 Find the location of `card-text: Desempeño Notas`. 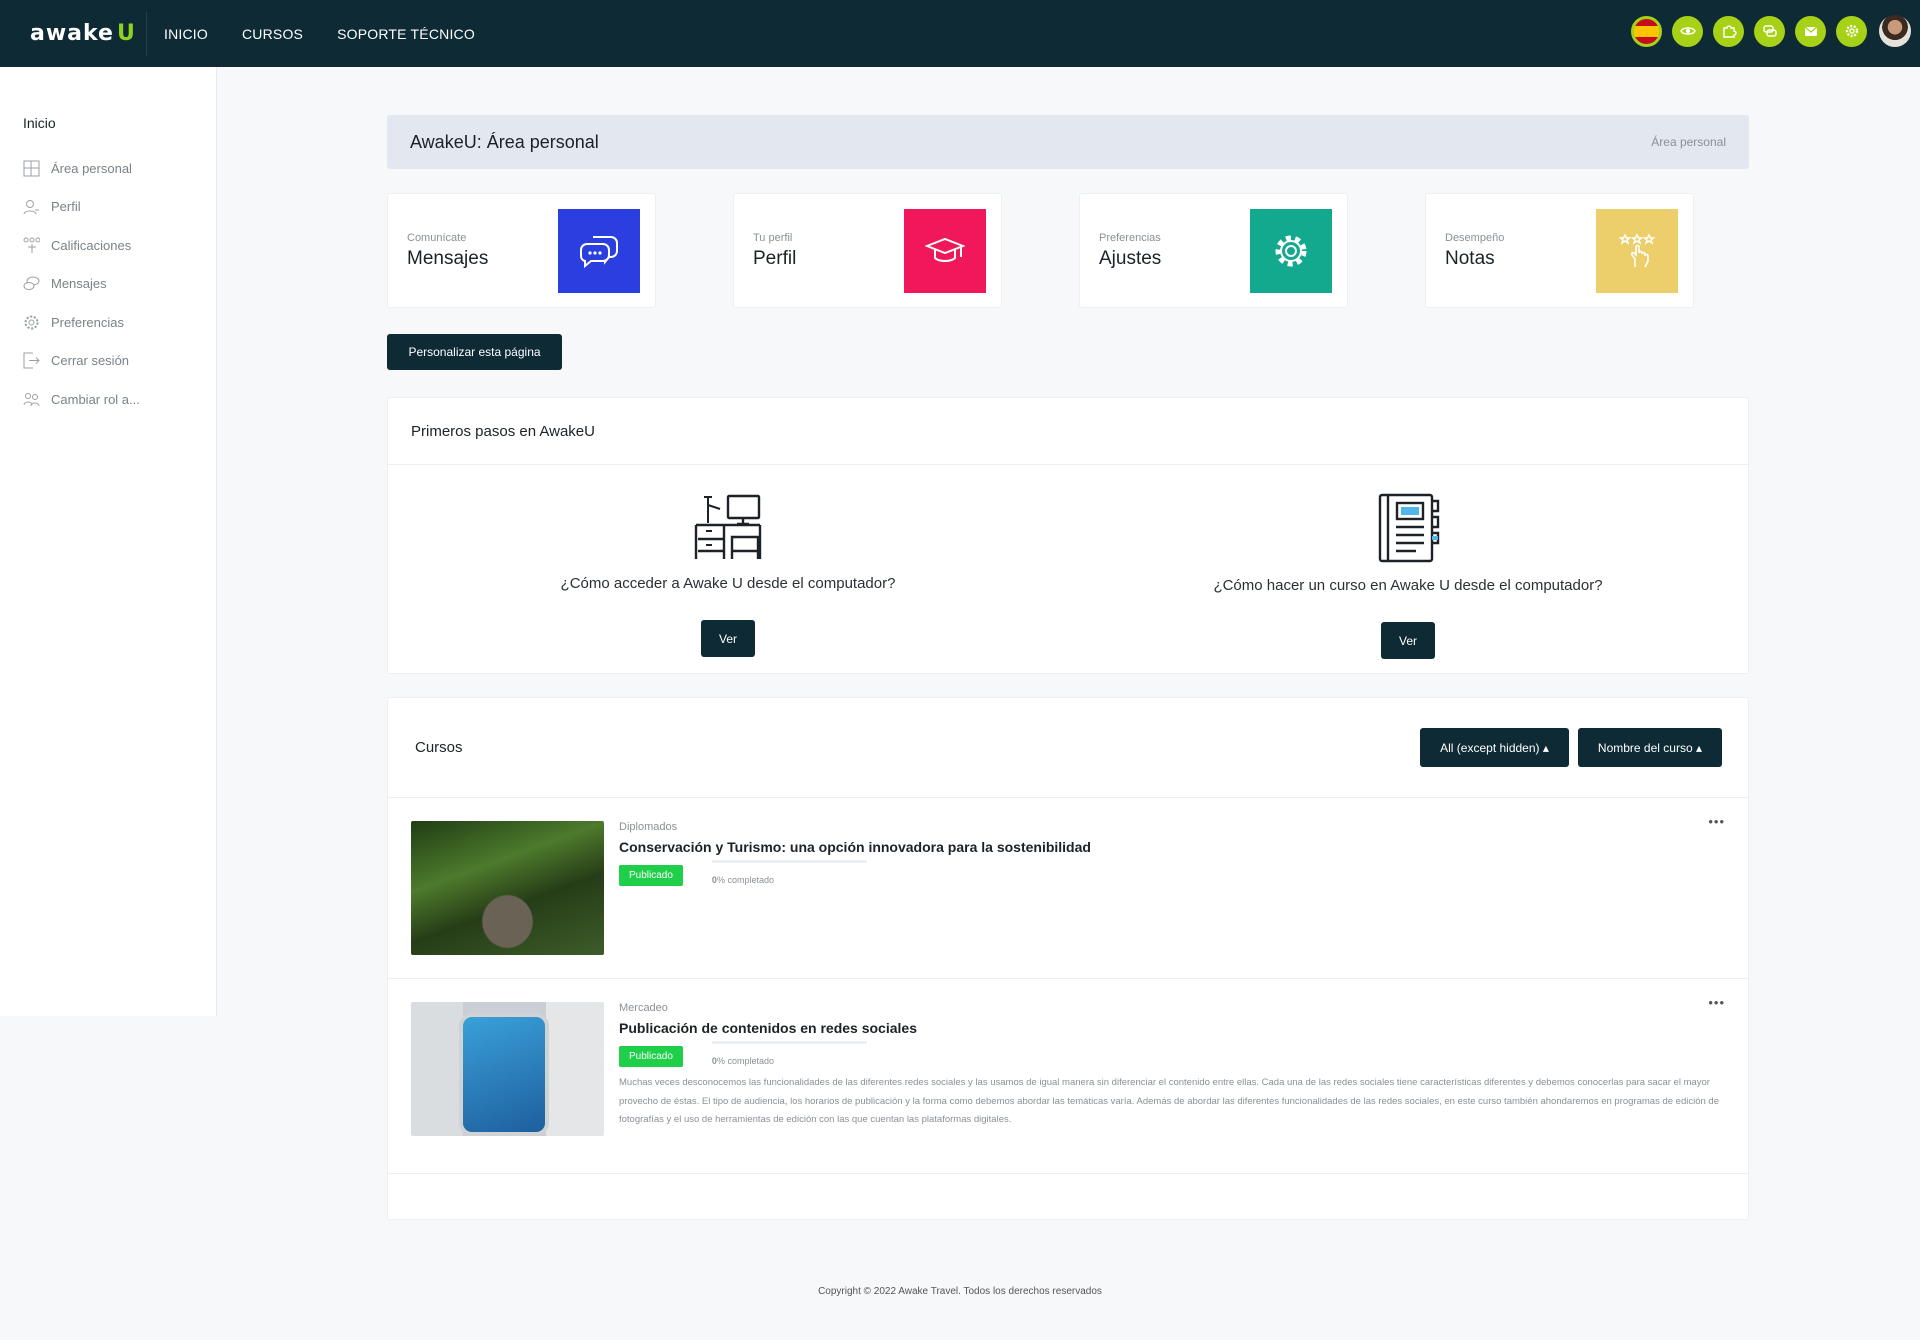

card-text: Desempeño Notas is located at coordinates (1474, 251).